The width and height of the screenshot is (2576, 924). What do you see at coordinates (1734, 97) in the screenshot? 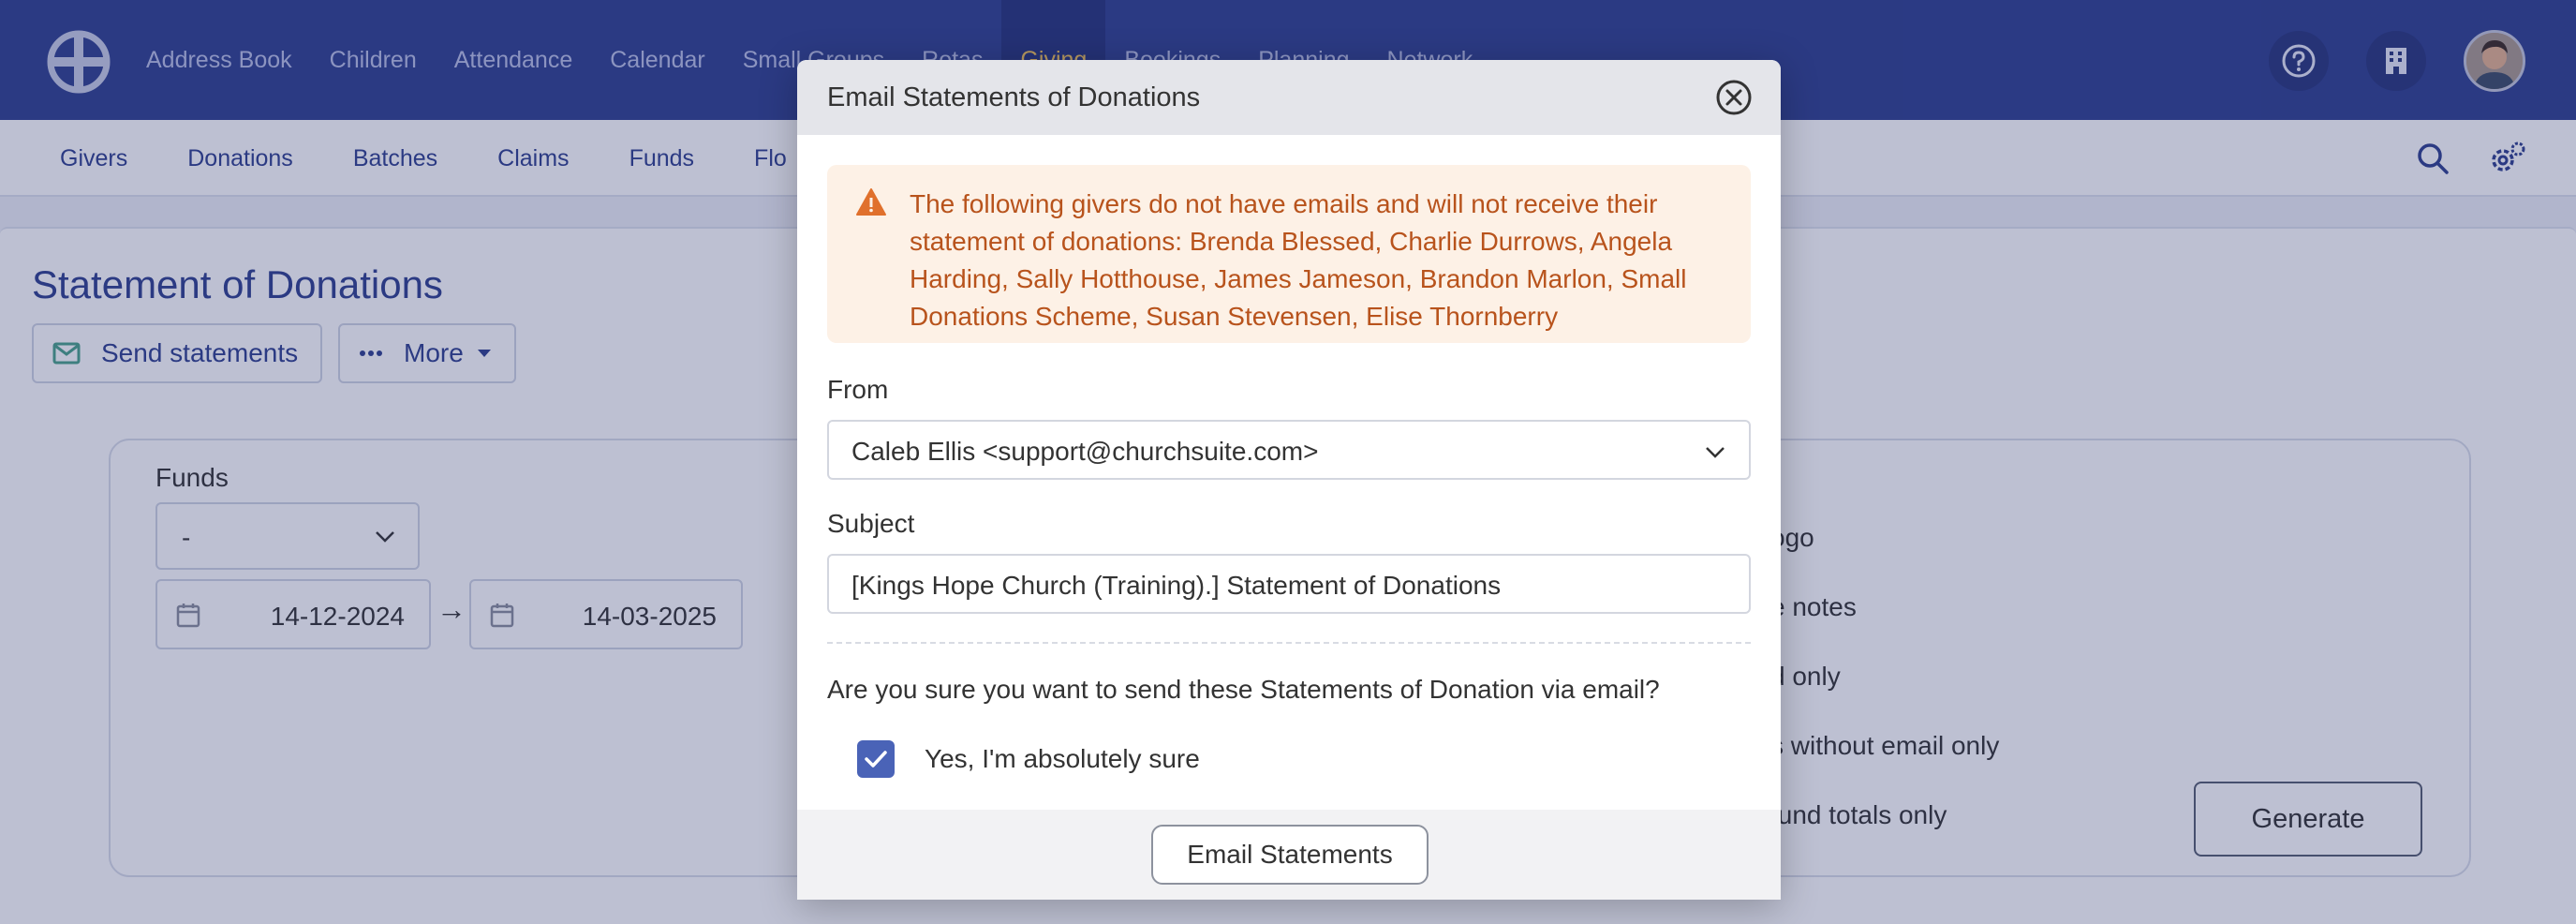
I see `close-icon` at bounding box center [1734, 97].